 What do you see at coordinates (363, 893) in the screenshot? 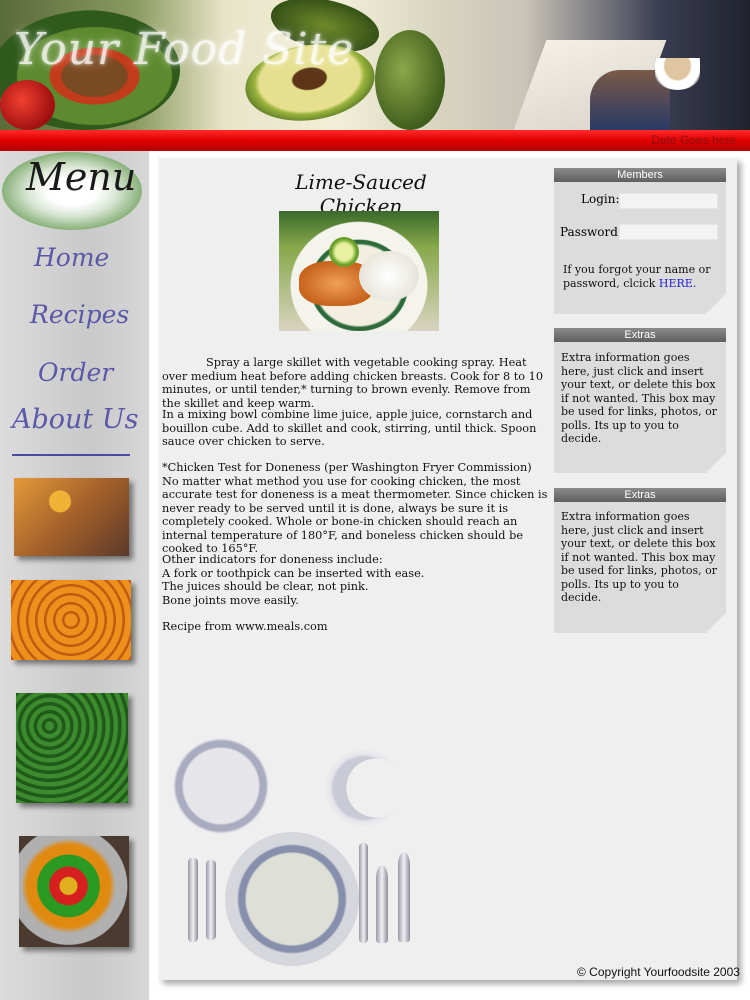
I see `knife-icon` at bounding box center [363, 893].